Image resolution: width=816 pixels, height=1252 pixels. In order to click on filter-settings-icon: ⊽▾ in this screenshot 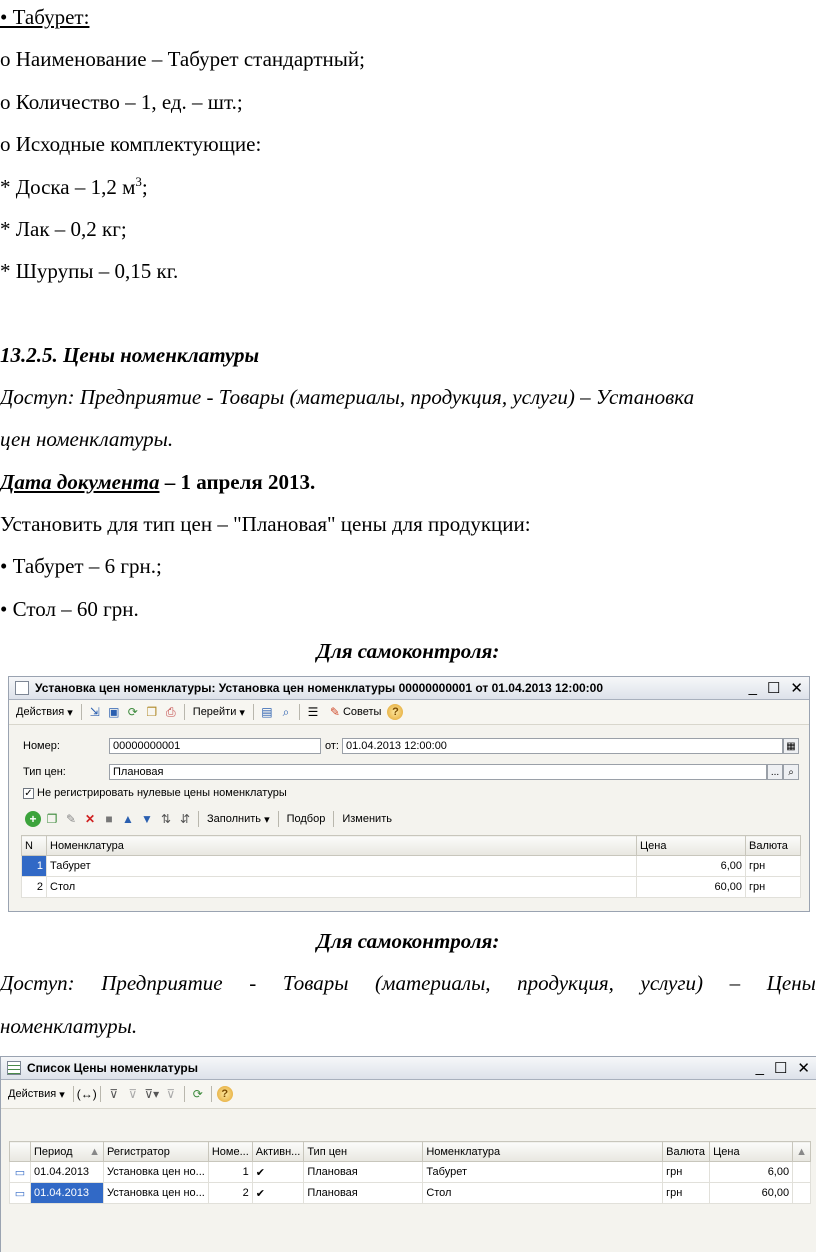, I will do `click(152, 1094)`.